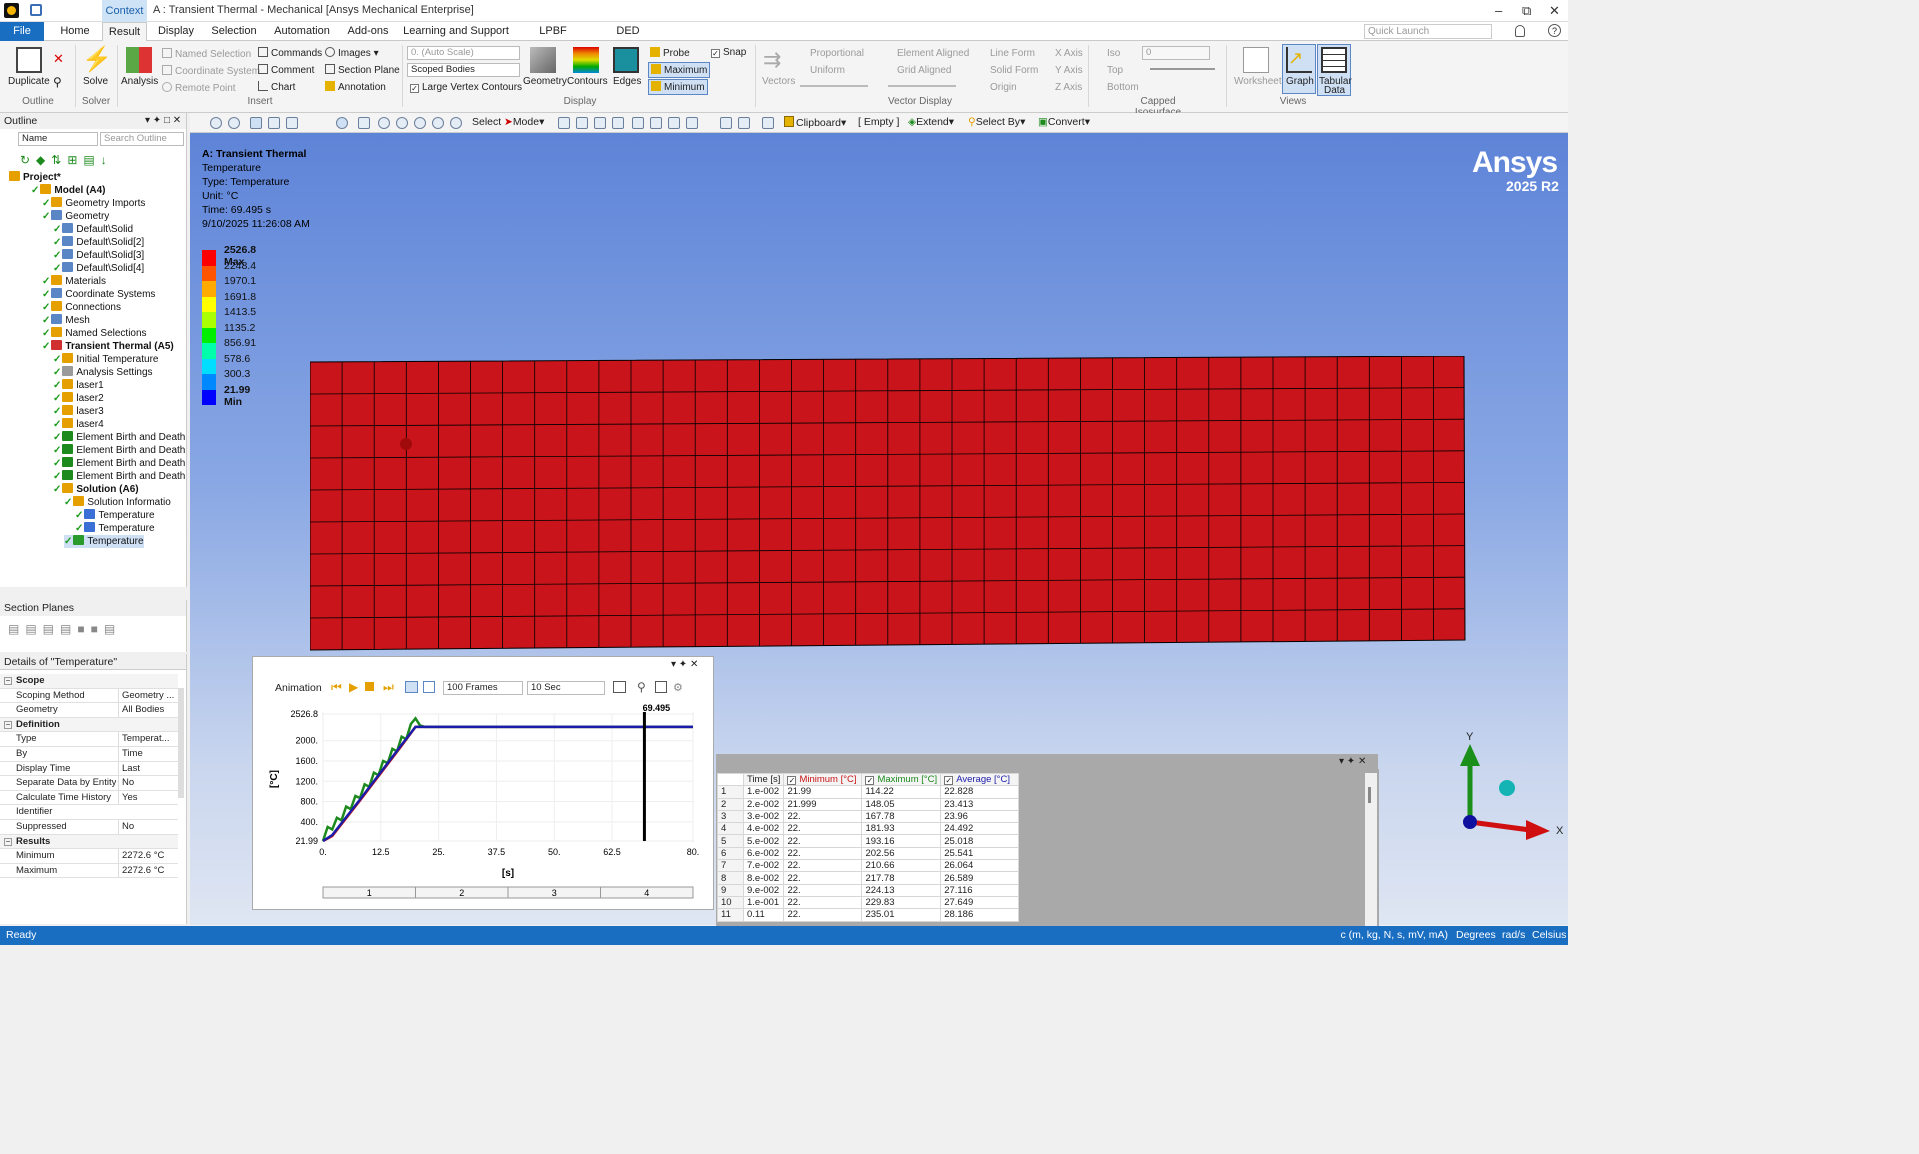 This screenshot has width=1919, height=1154. What do you see at coordinates (290, 53) in the screenshot?
I see `commands-button: Commands` at bounding box center [290, 53].